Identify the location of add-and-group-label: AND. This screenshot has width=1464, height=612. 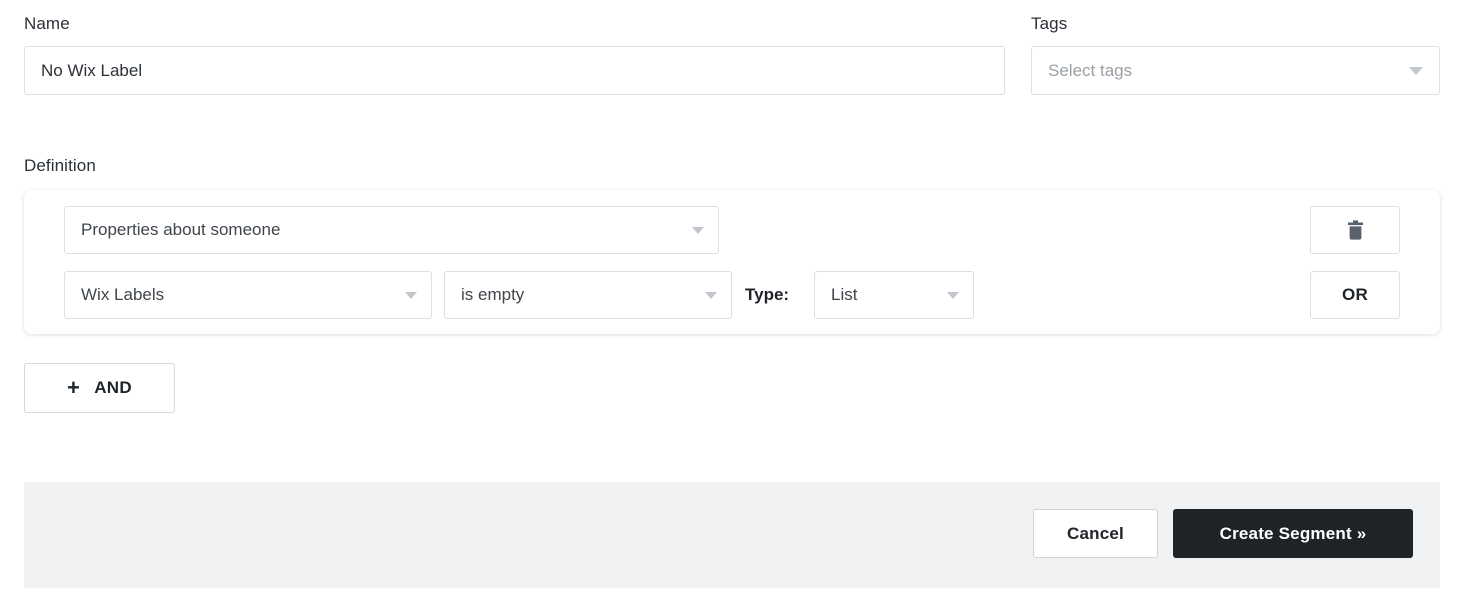
(113, 387).